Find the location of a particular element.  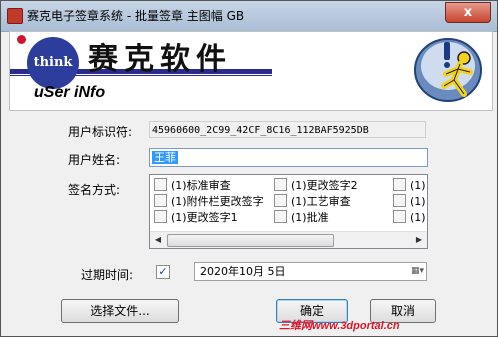

site-watermark: 三维网www.3dportal.cn is located at coordinates (339, 326).